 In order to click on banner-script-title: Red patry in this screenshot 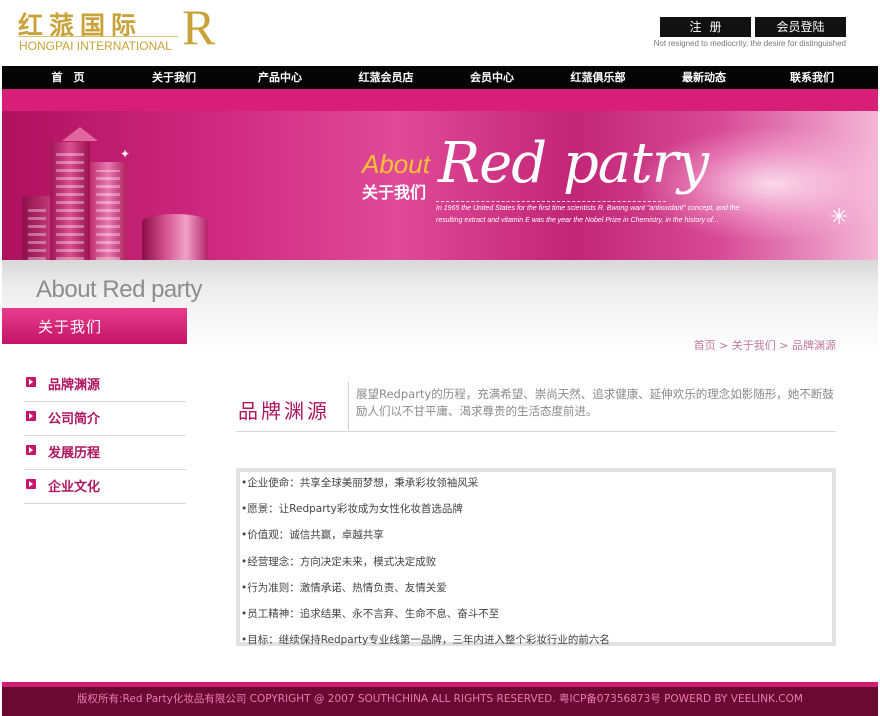, I will do `click(573, 163)`.